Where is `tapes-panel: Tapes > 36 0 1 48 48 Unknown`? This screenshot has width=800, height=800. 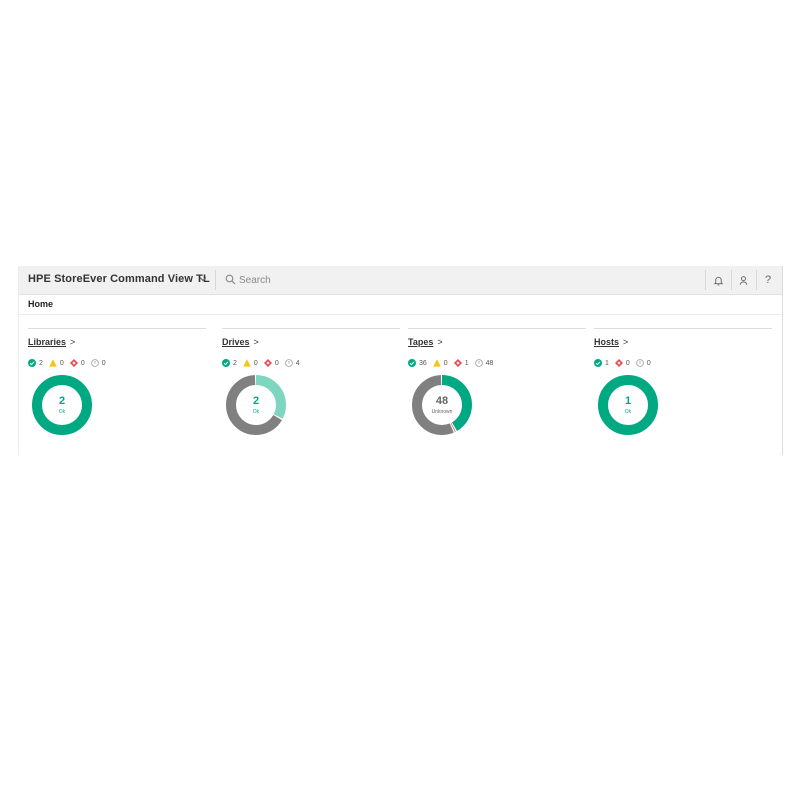 tapes-panel: Tapes > 36 0 1 48 48 Unknown is located at coordinates (497, 388).